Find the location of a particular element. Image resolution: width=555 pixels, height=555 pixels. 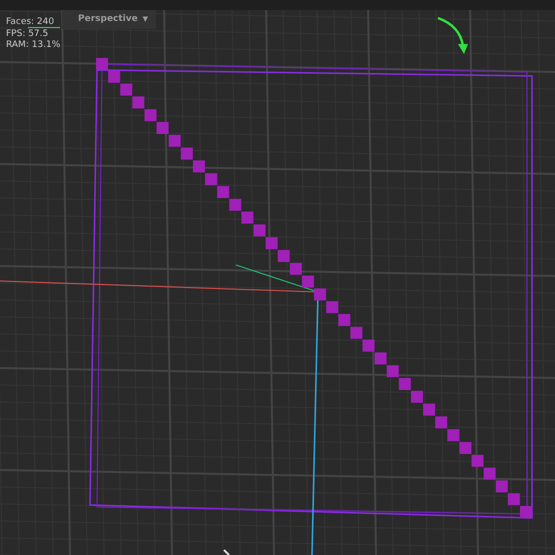

stat-text: Faces: 240 is located at coordinates (31, 21).